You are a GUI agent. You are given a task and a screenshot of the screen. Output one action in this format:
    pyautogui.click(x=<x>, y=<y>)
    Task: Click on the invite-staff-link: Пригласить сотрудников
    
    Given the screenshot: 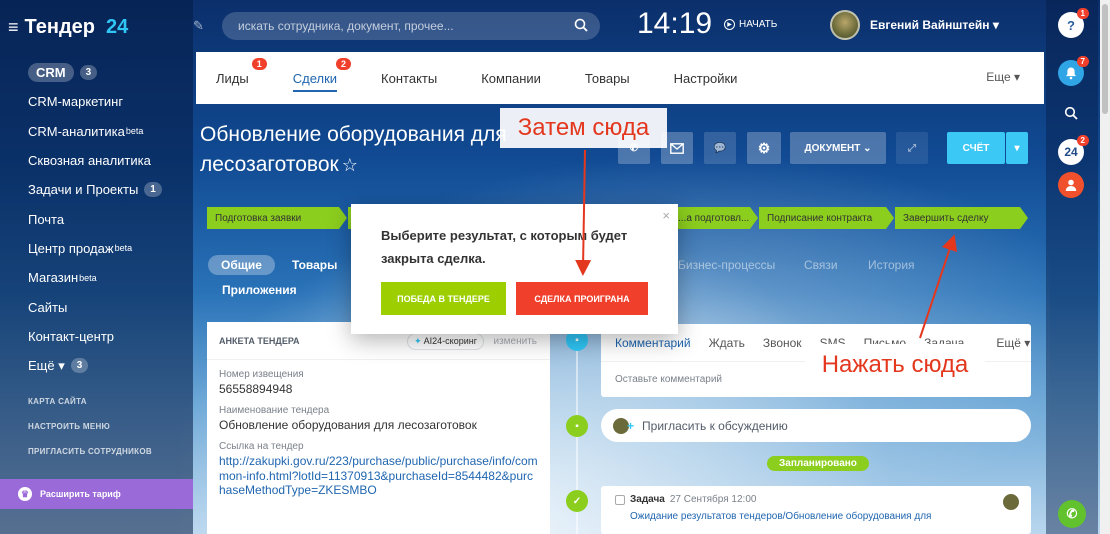 What is the action you would take?
    pyautogui.click(x=90, y=451)
    